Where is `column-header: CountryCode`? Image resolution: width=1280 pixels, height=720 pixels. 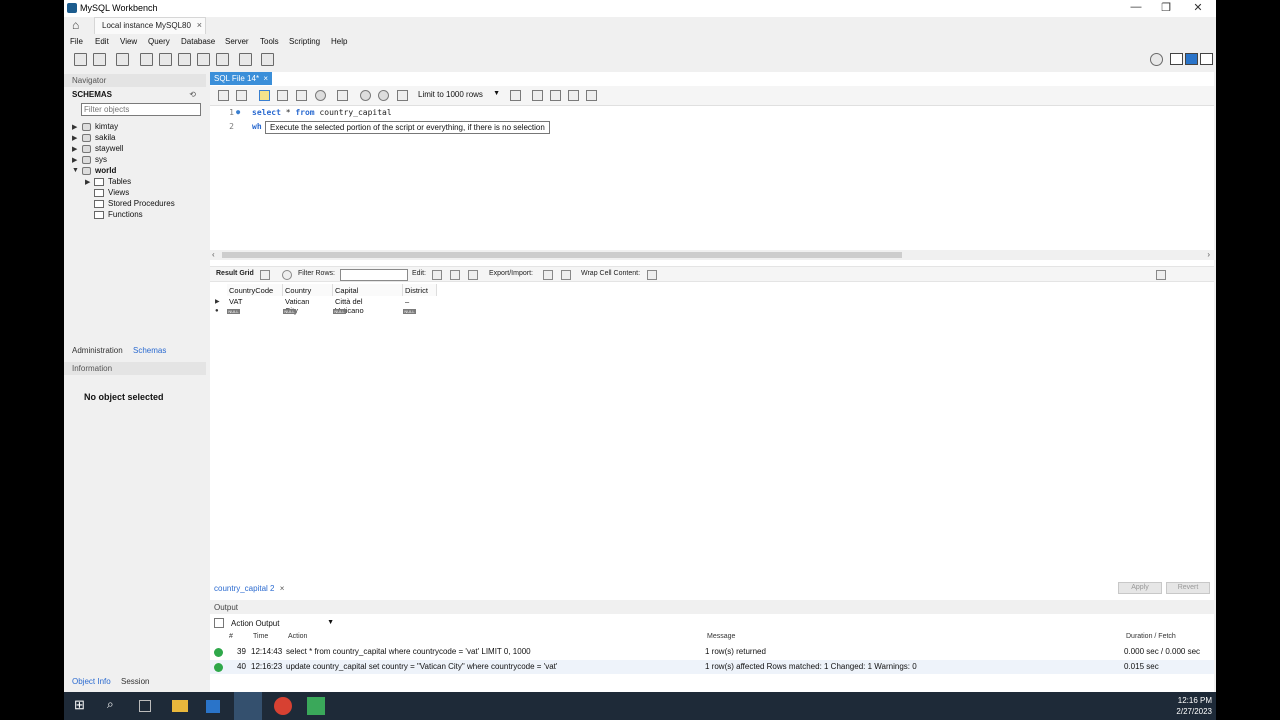 column-header: CountryCode is located at coordinates (255, 290).